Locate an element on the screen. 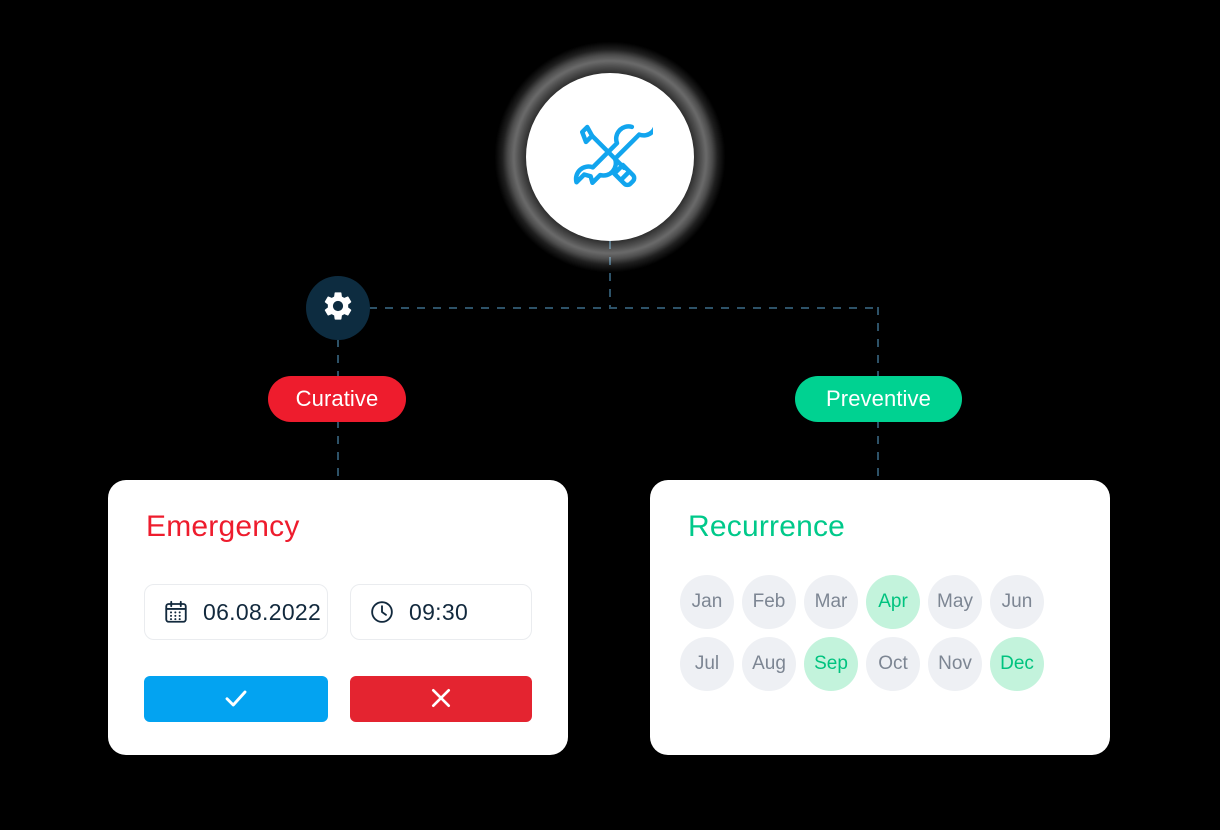 This screenshot has height=830, width=1220. branch-pill-preventive-label: Preventive is located at coordinates (878, 398).